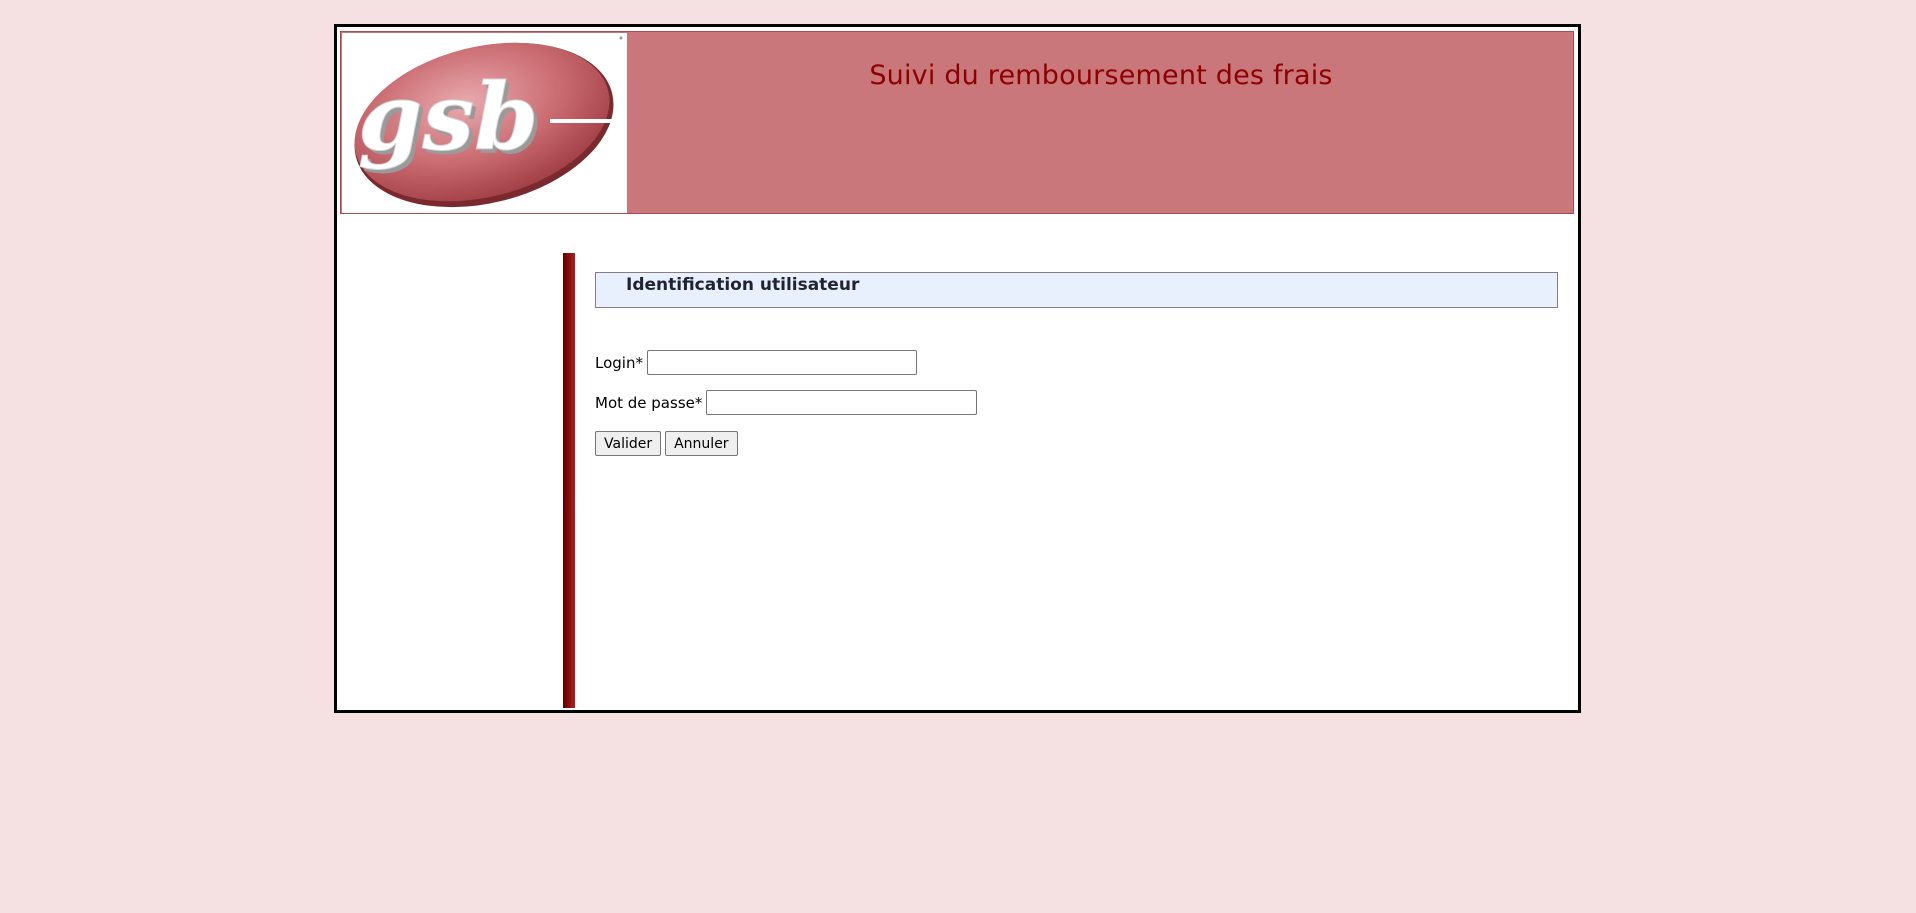  What do you see at coordinates (448, 117) in the screenshot?
I see `svg-text: gsb` at bounding box center [448, 117].